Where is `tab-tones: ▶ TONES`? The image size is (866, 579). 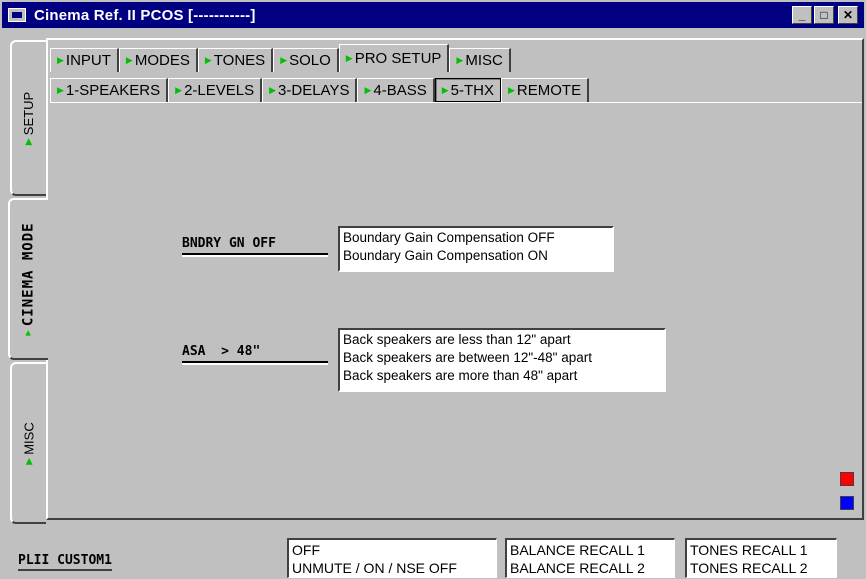
tab-tones: ▶ TONES is located at coordinates (235, 60).